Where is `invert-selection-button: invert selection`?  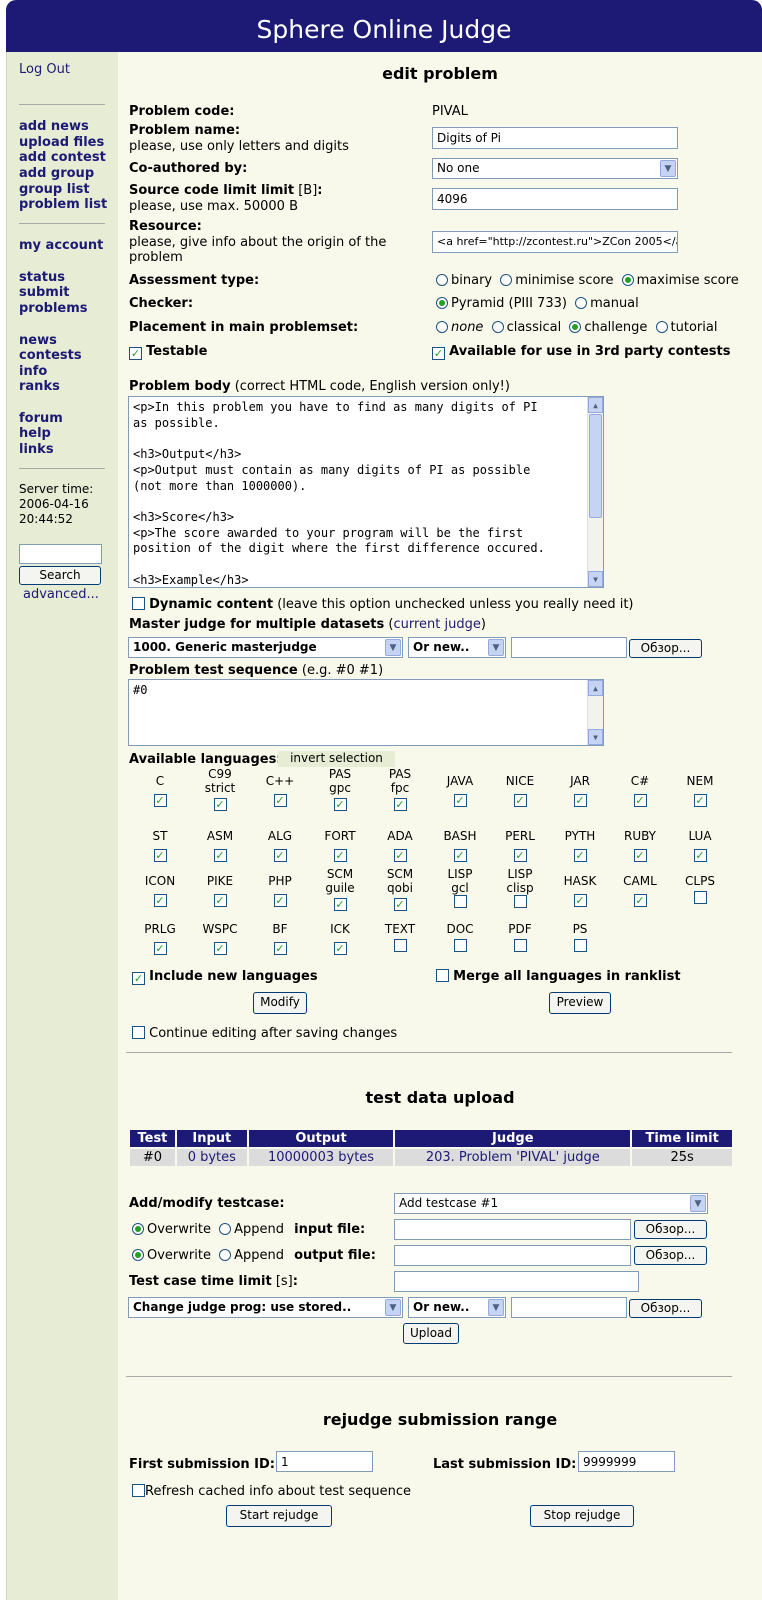 invert-selection-button: invert selection is located at coordinates (336, 759).